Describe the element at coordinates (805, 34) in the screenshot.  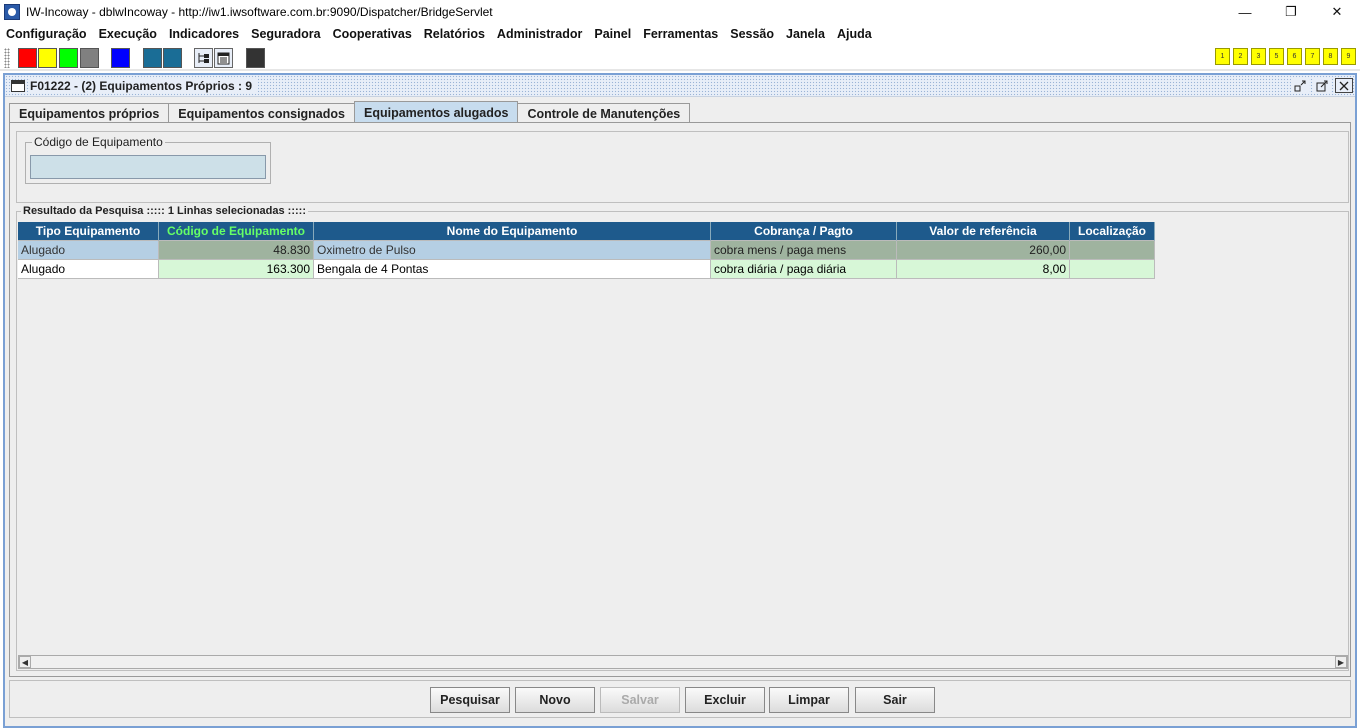
I see `menu-janela: Janela` at that location.